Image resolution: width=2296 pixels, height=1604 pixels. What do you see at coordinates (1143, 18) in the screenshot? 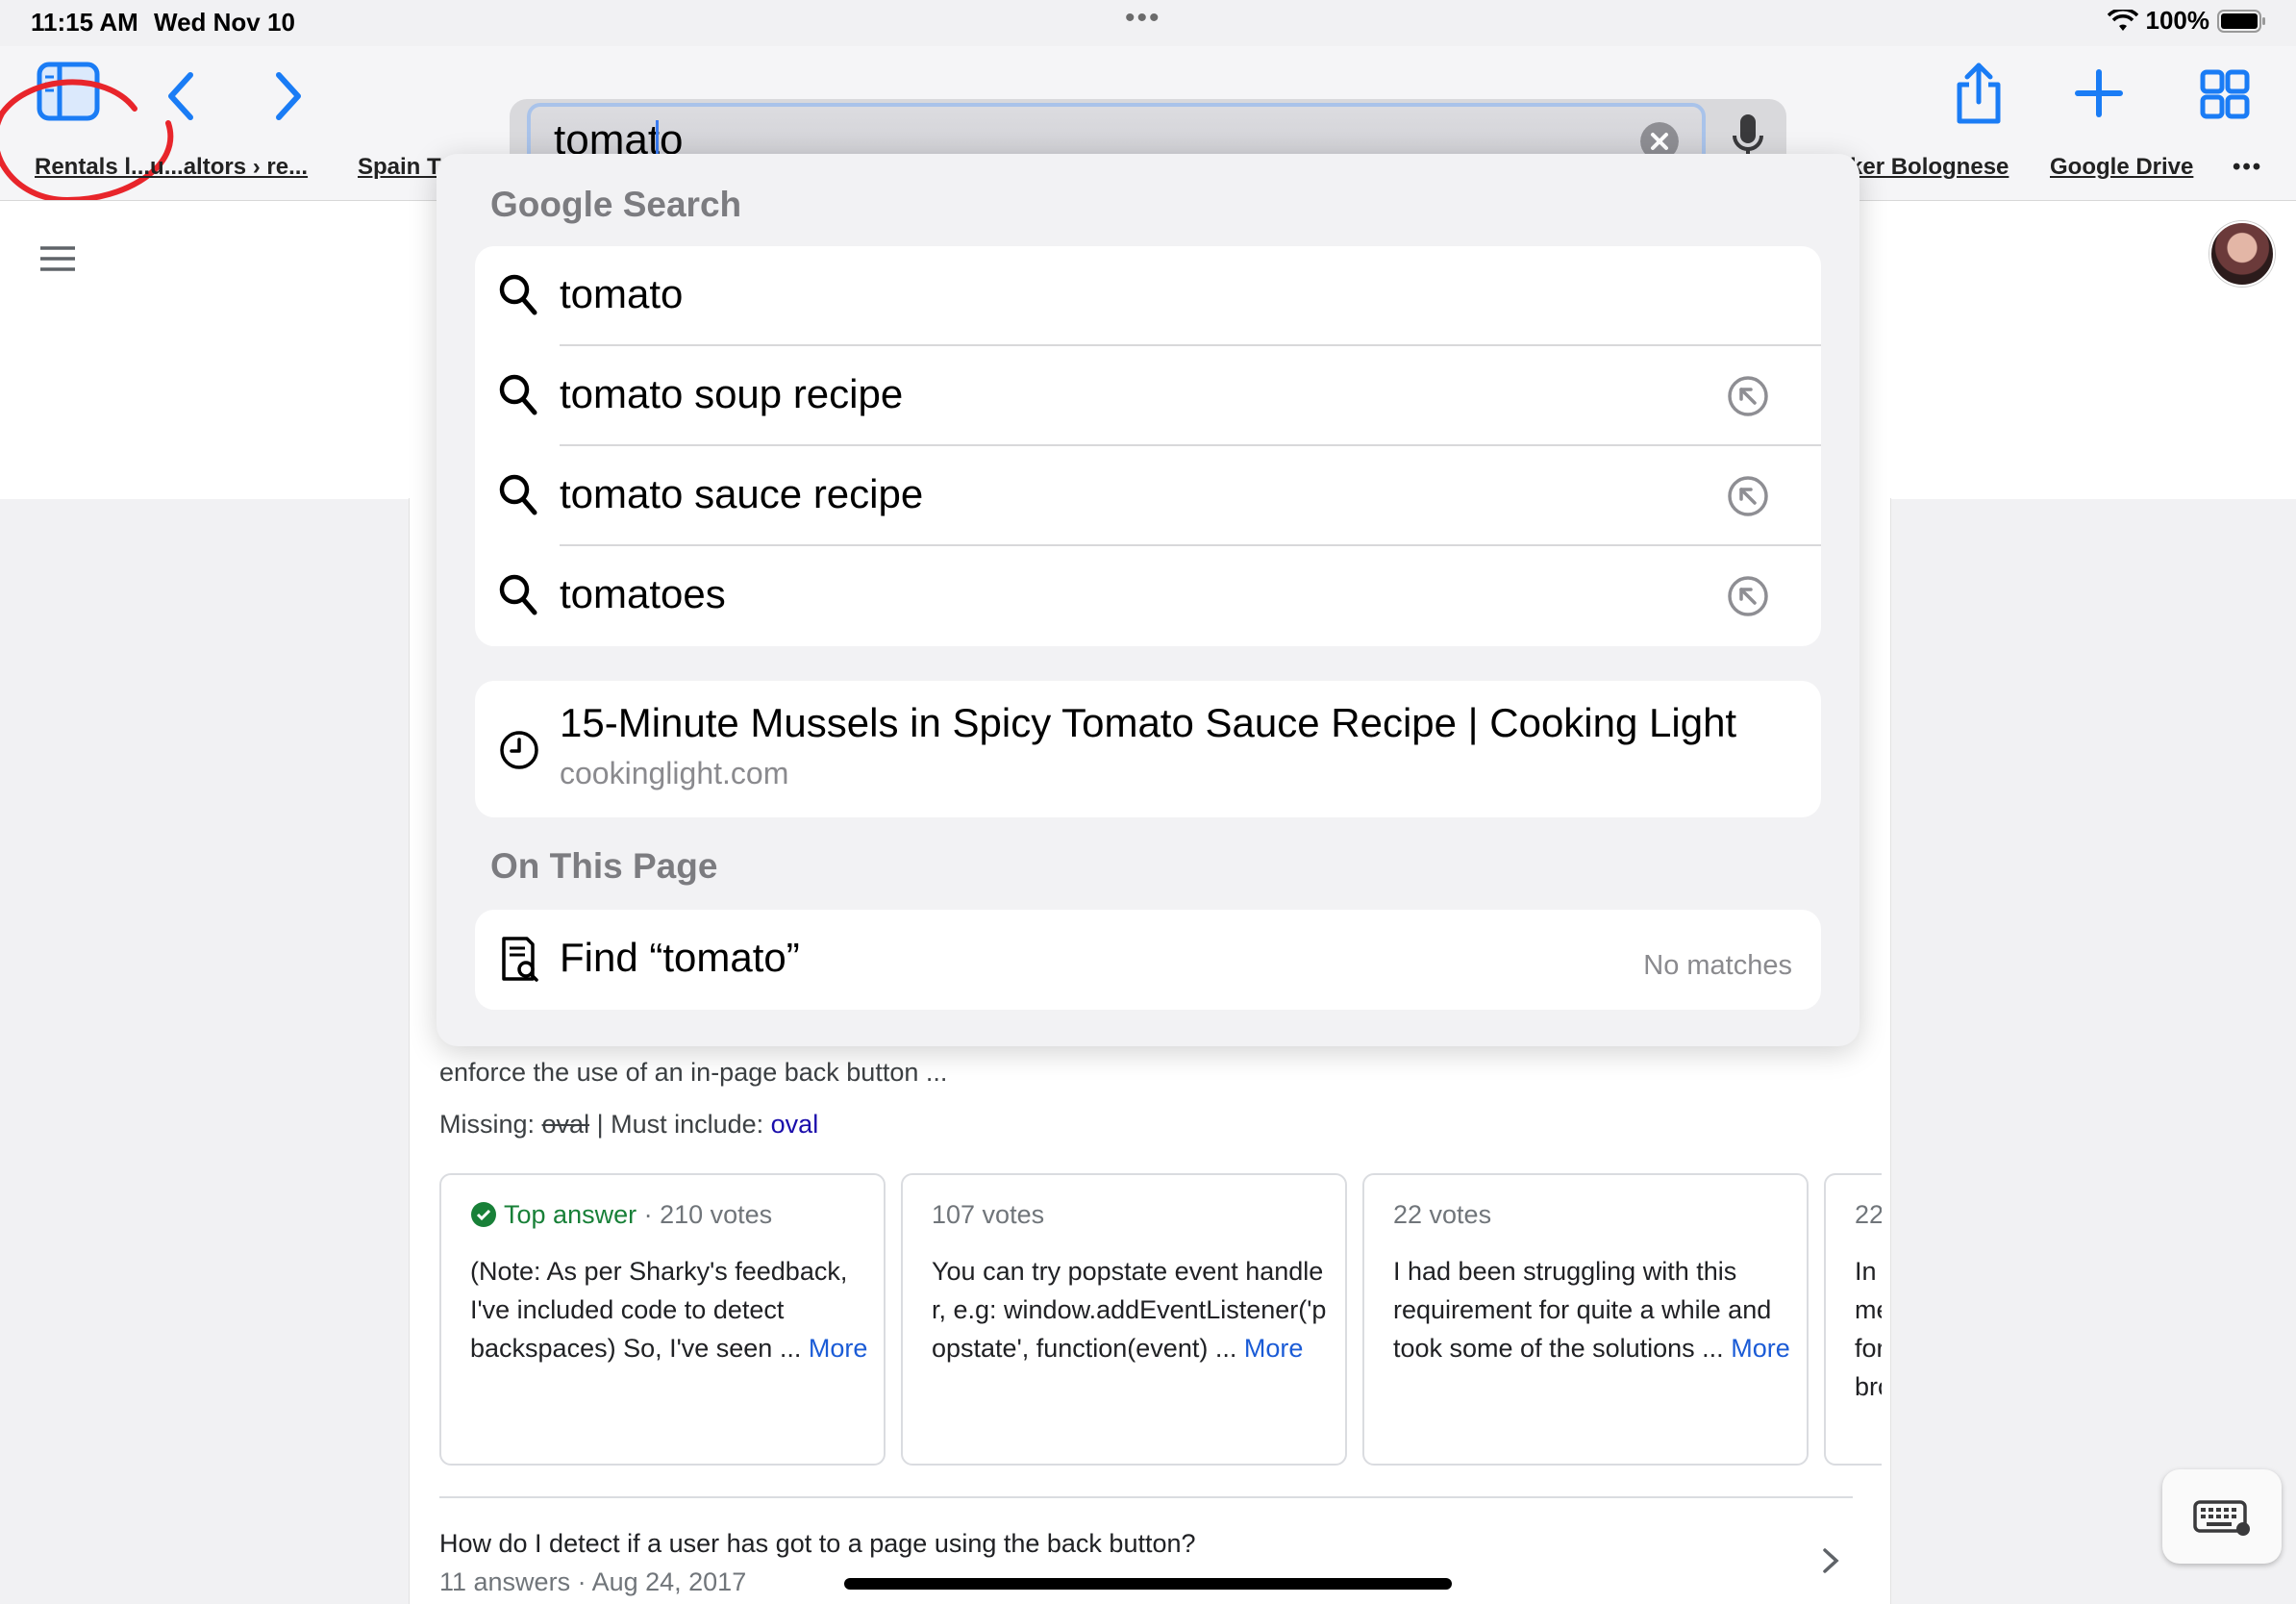
I see `multitasking-dots-icon: •••` at bounding box center [1143, 18].